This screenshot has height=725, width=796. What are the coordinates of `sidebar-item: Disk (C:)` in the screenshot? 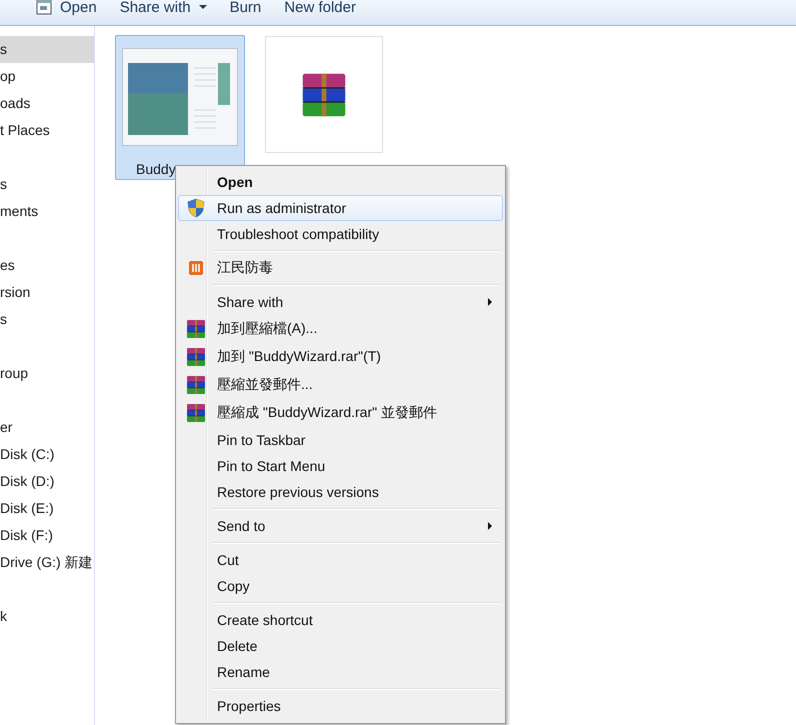 It's located at (47, 454).